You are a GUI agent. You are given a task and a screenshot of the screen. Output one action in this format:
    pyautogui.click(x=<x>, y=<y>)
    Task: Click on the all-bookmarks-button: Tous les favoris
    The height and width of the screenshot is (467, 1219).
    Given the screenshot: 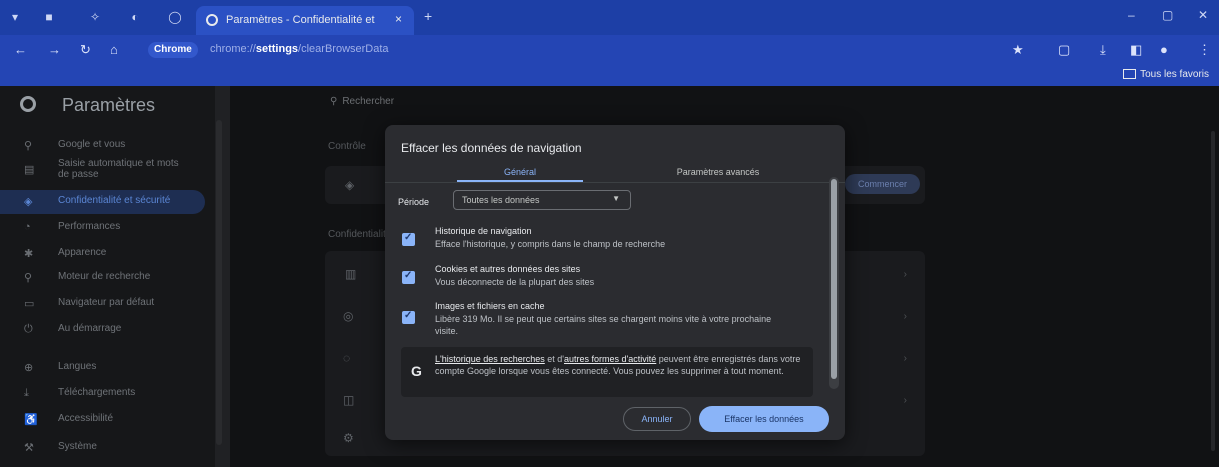 What is the action you would take?
    pyautogui.click(x=1166, y=74)
    